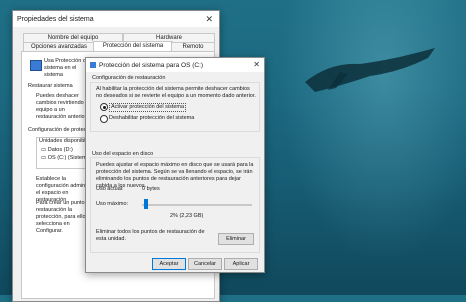 This screenshot has width=466, height=302. Describe the element at coordinates (151, 118) in the screenshot. I see `disable-protection-label: Deshabilitar protección del sistema` at that location.